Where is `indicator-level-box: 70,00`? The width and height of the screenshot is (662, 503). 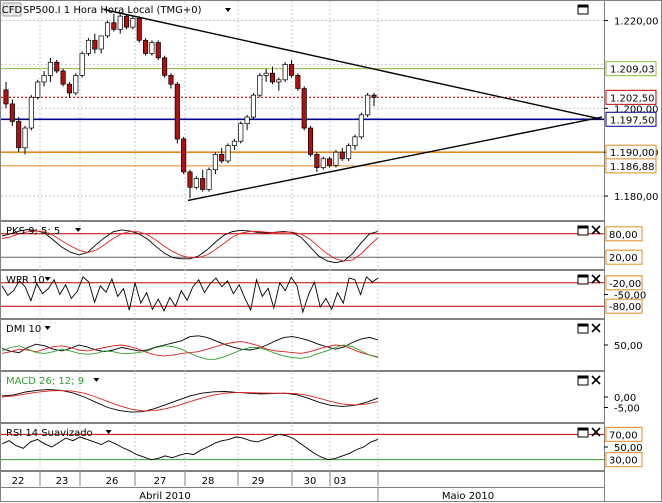
indicator-level-box: 70,00 is located at coordinates (624, 434).